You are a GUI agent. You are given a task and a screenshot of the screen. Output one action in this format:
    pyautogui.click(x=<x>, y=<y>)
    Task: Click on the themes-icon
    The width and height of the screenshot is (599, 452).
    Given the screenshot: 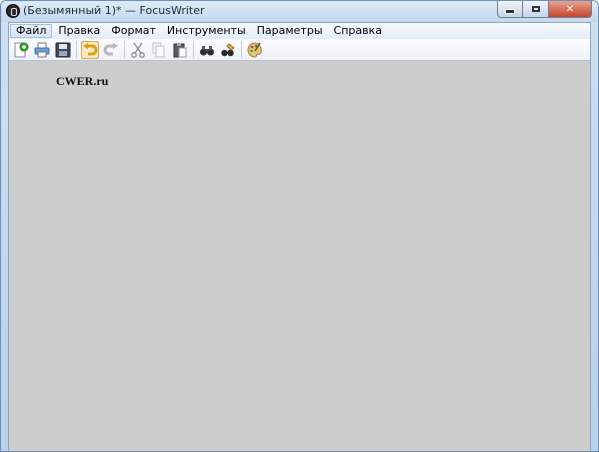 What is the action you would take?
    pyautogui.click(x=254, y=49)
    